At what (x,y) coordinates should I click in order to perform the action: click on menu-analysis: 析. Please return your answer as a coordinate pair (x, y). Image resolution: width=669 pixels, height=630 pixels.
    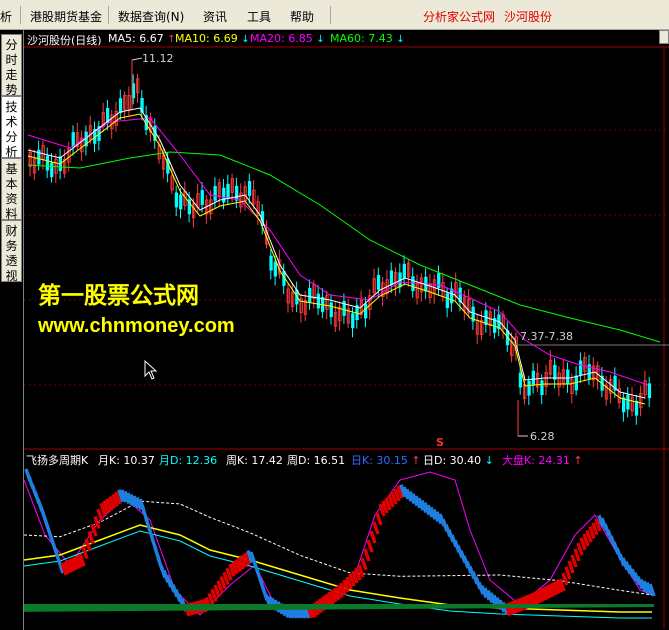
    Looking at the image, I should click on (6, 16).